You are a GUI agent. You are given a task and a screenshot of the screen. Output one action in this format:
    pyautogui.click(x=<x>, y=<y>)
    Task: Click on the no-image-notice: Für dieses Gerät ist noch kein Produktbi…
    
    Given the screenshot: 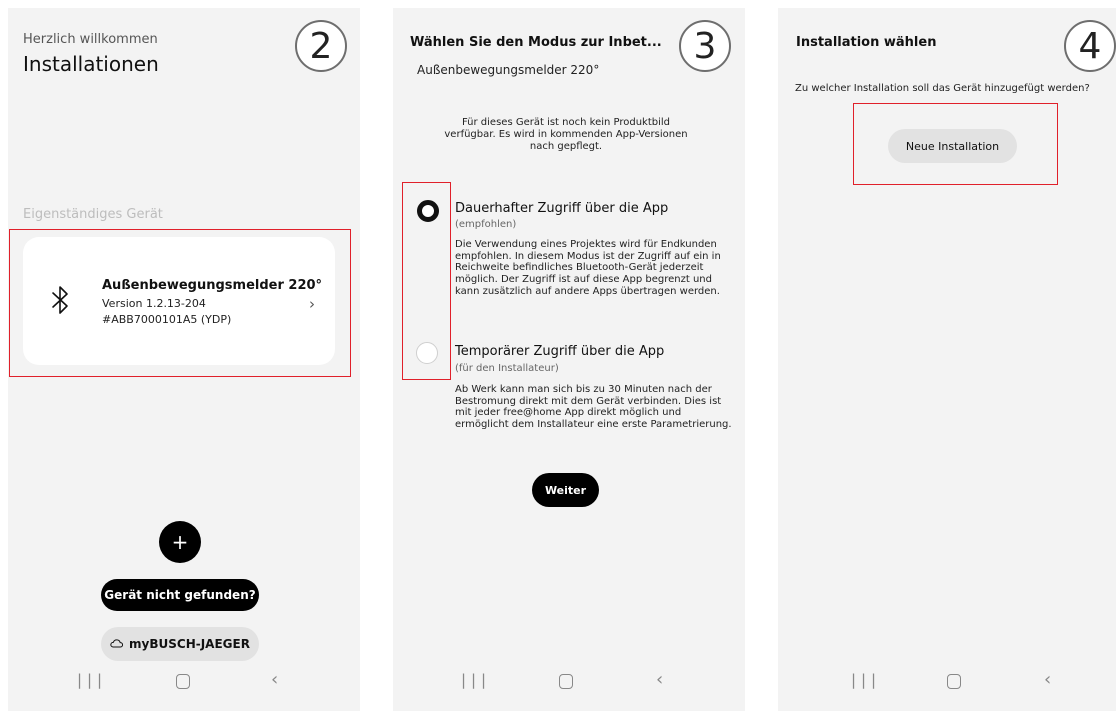 What is the action you would take?
    pyautogui.click(x=566, y=134)
    